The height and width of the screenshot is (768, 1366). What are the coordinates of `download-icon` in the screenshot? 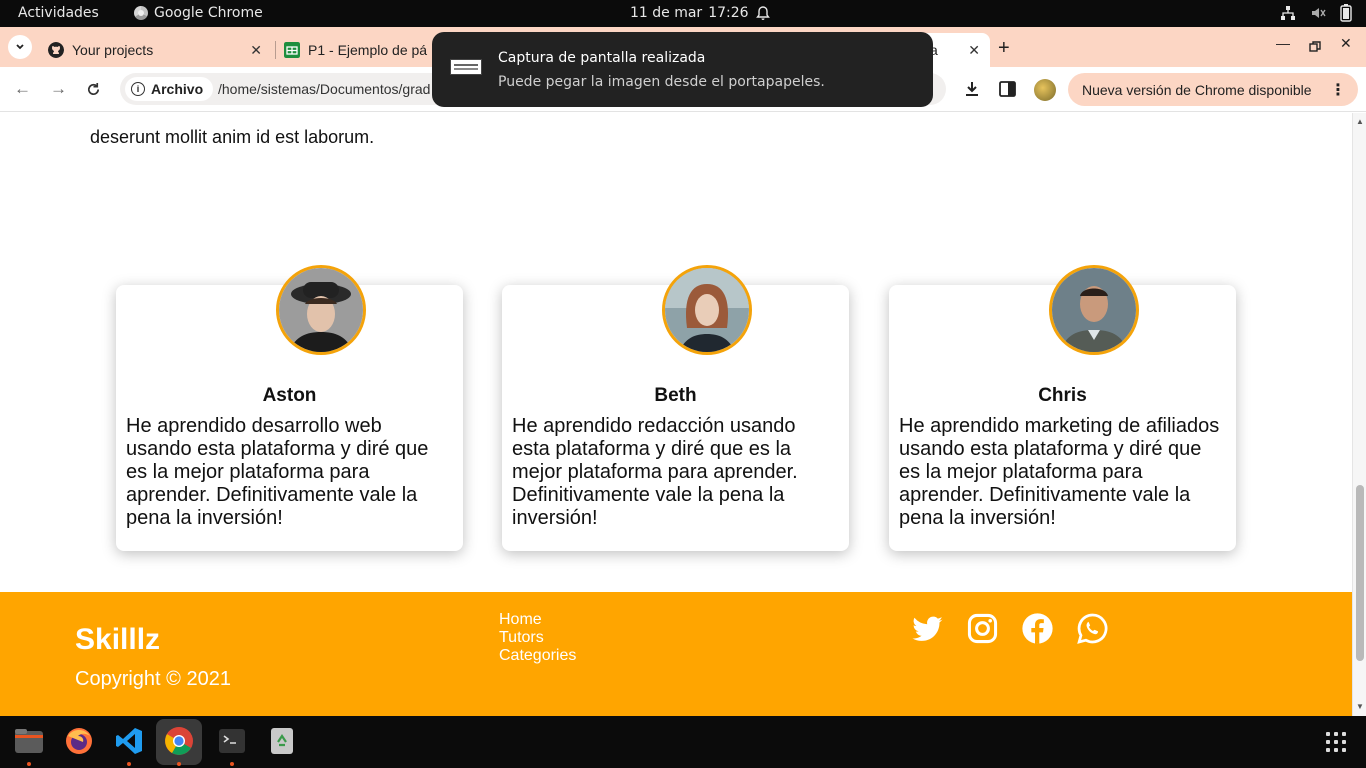 It's located at (972, 89).